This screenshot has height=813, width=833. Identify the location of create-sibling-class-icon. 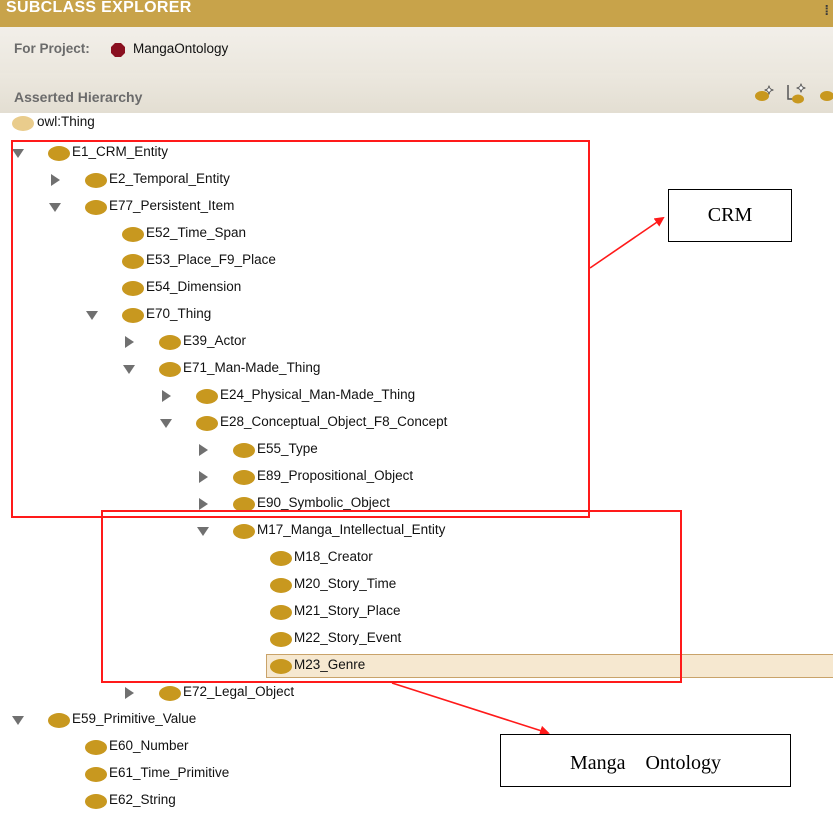
(797, 93).